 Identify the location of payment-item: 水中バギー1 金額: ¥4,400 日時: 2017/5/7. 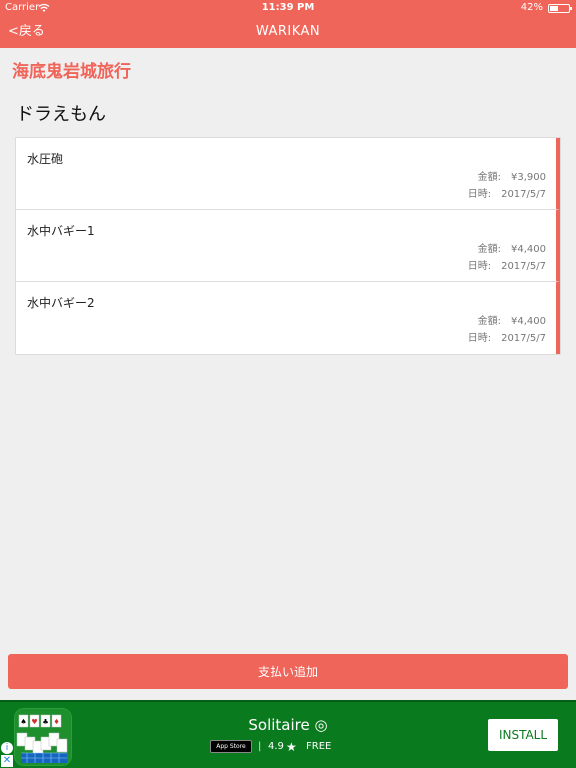
(288, 246).